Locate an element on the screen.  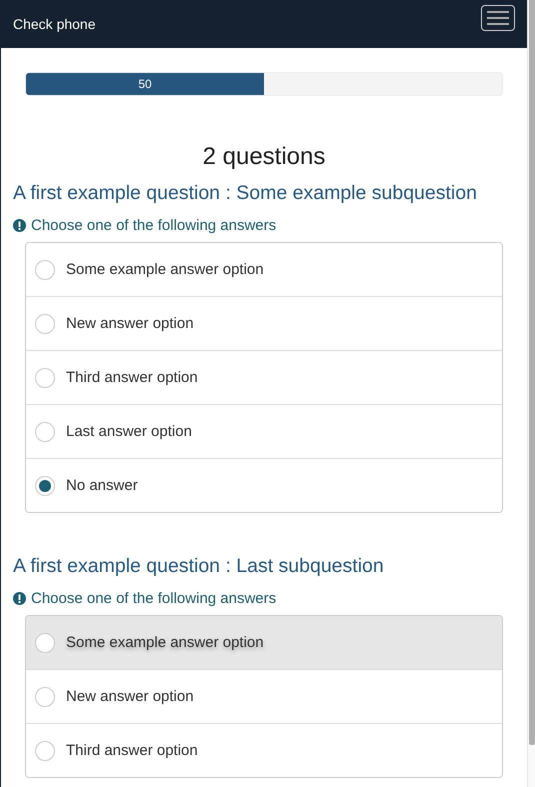
answer-option: Third answer option is located at coordinates (264, 750).